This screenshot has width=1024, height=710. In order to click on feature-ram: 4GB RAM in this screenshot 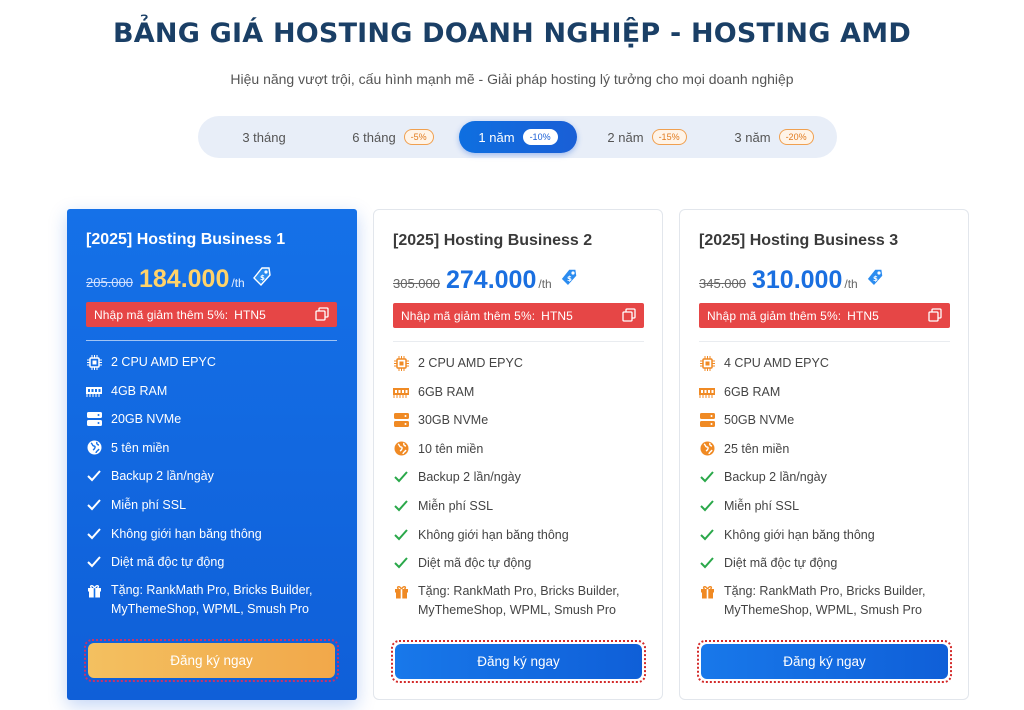, I will do `click(216, 397)`.